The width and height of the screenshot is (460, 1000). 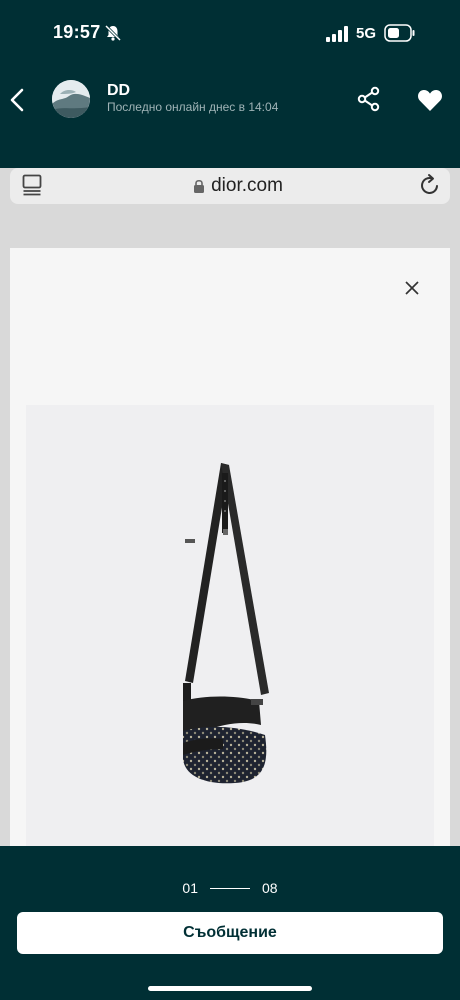 What do you see at coordinates (412, 288) in the screenshot?
I see `close-icon` at bounding box center [412, 288].